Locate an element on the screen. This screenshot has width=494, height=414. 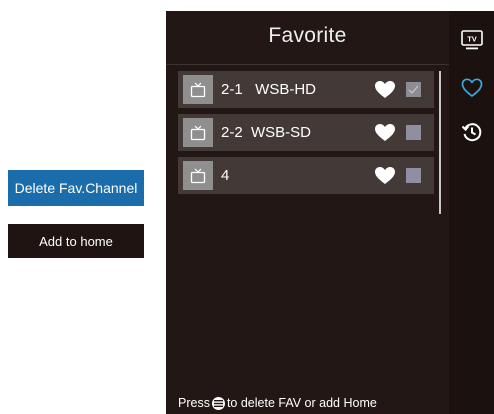
side-icon-strip: TV is located at coordinates (471, 212).